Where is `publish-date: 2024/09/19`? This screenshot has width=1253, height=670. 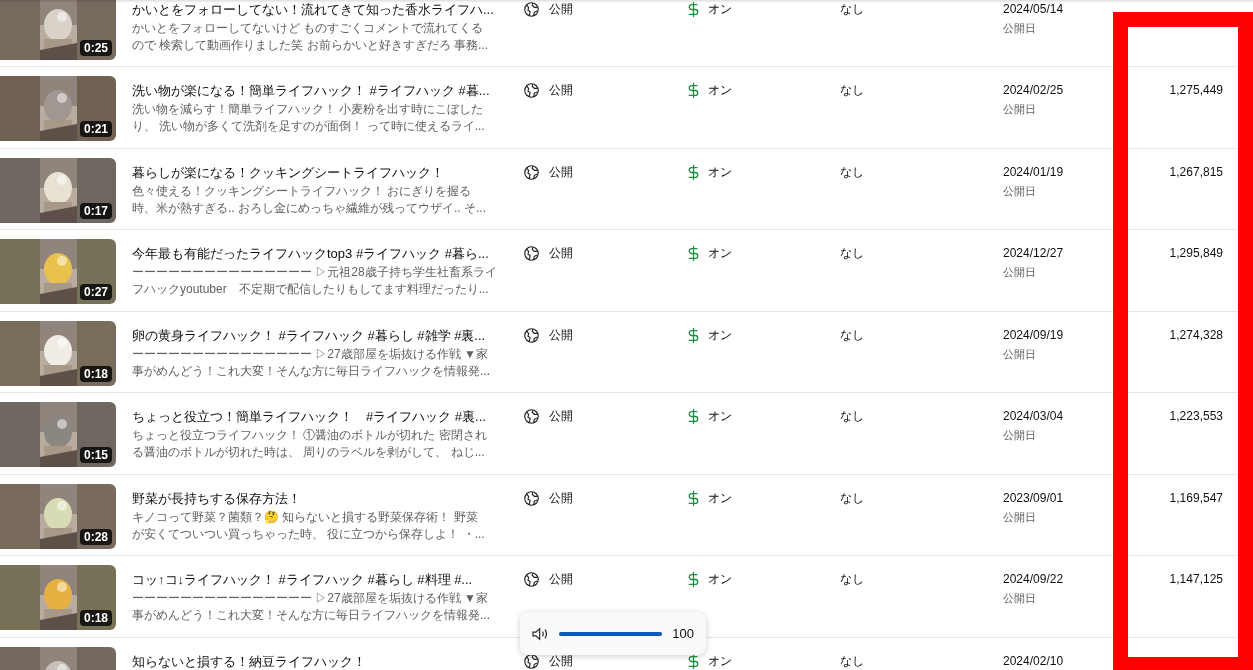 publish-date: 2024/09/19 is located at coordinates (1033, 335).